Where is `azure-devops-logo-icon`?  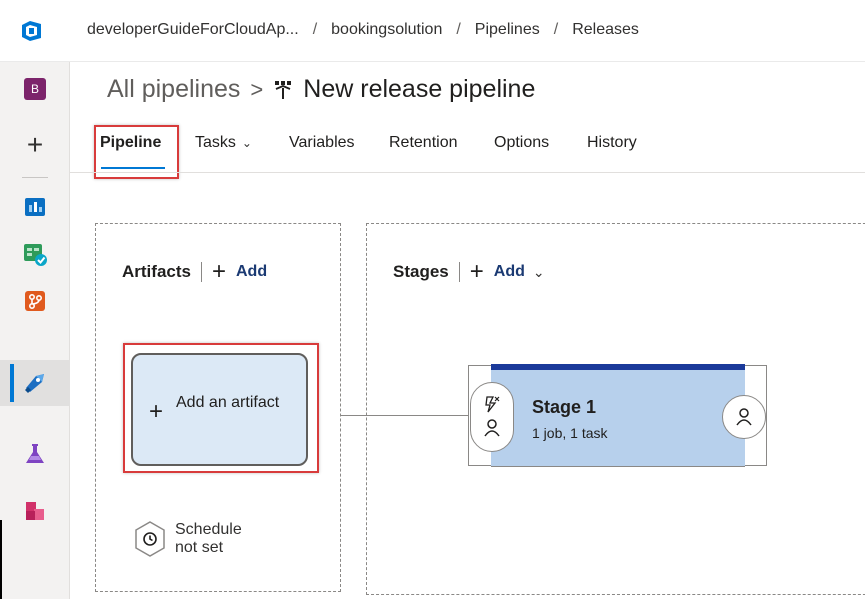 azure-devops-logo-icon is located at coordinates (32, 31).